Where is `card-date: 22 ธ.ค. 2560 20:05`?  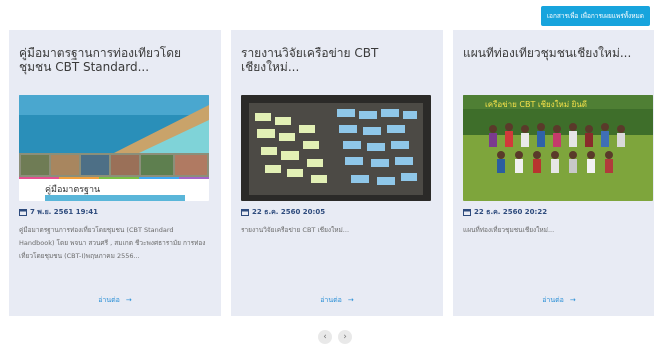
card-date: 22 ธ.ค. 2560 20:05 is located at coordinates (337, 212).